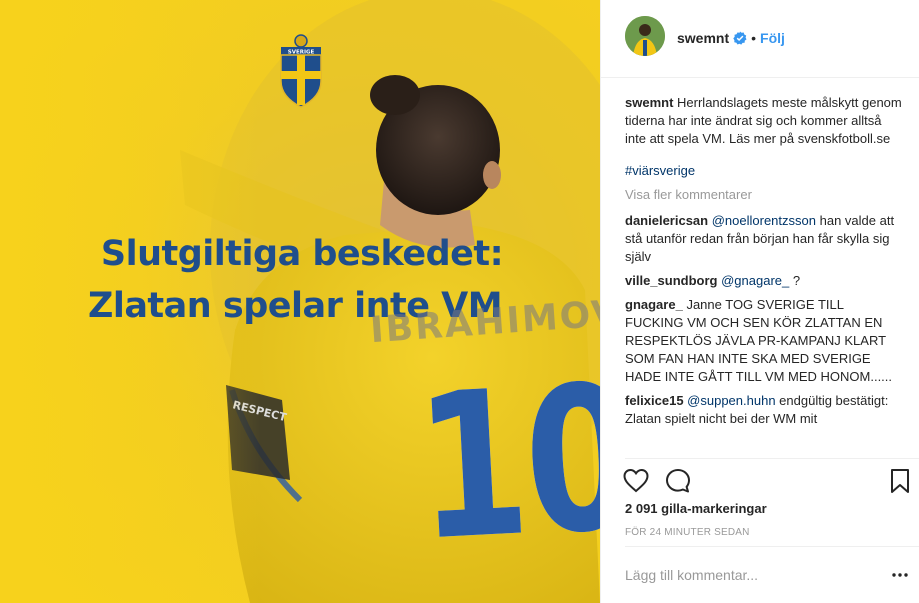  I want to click on load-more-comments-button: Visa fler kommentarer, so click(765, 195).